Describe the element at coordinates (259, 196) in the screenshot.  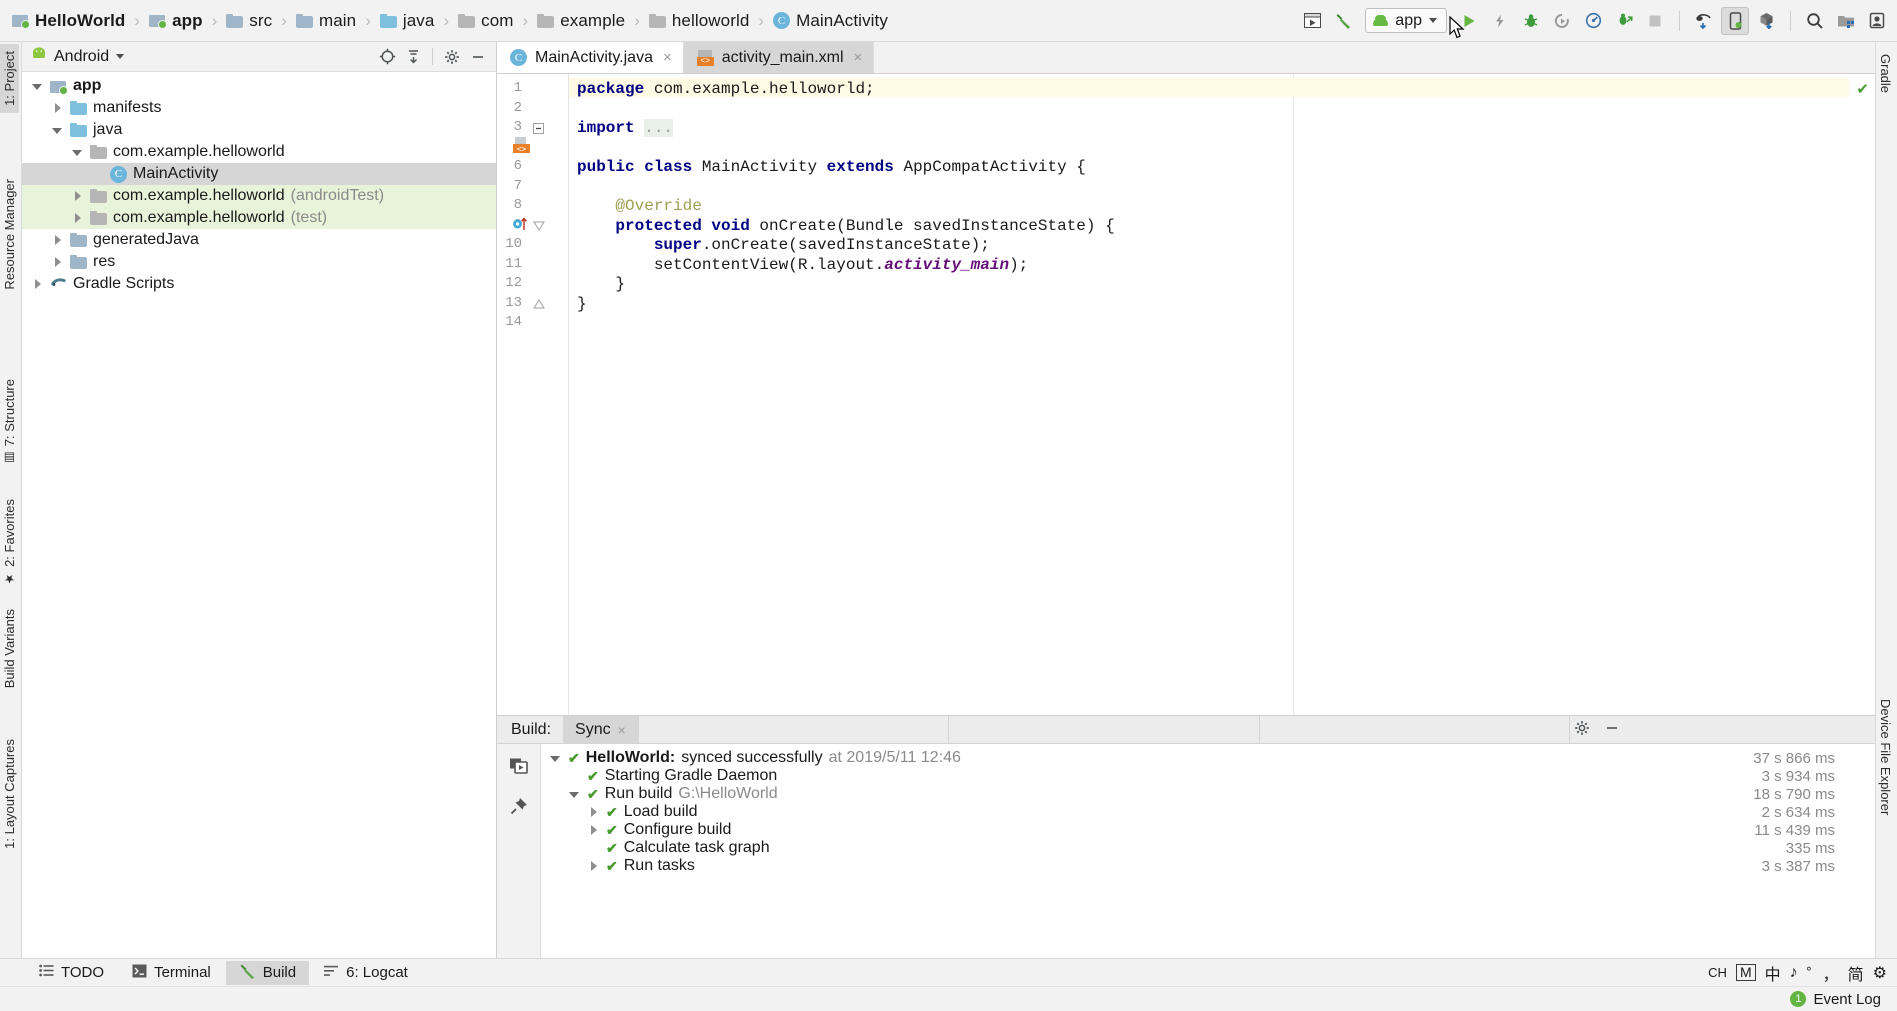
I see `tree-node-com-example-helloworld: com.example.helloworld (androidTest)` at that location.